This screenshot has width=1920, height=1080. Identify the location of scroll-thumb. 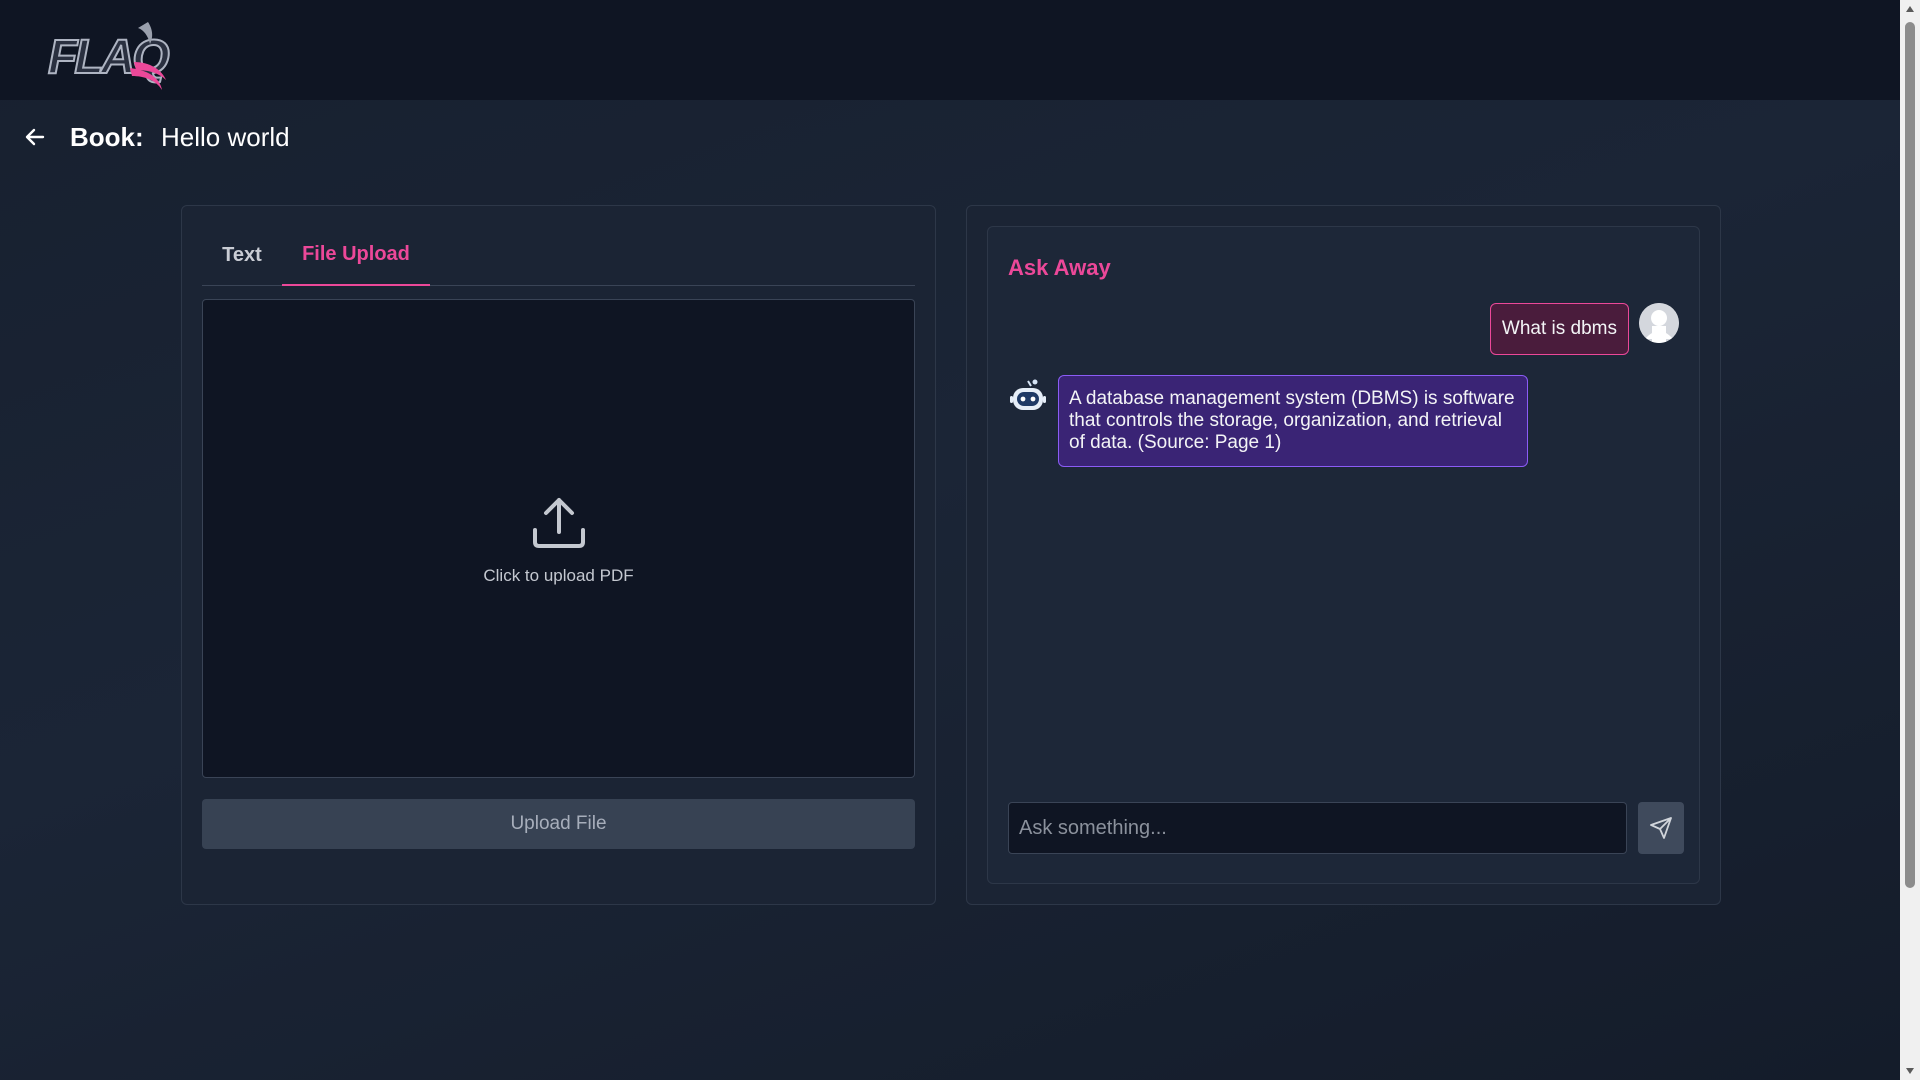
(1910, 455).